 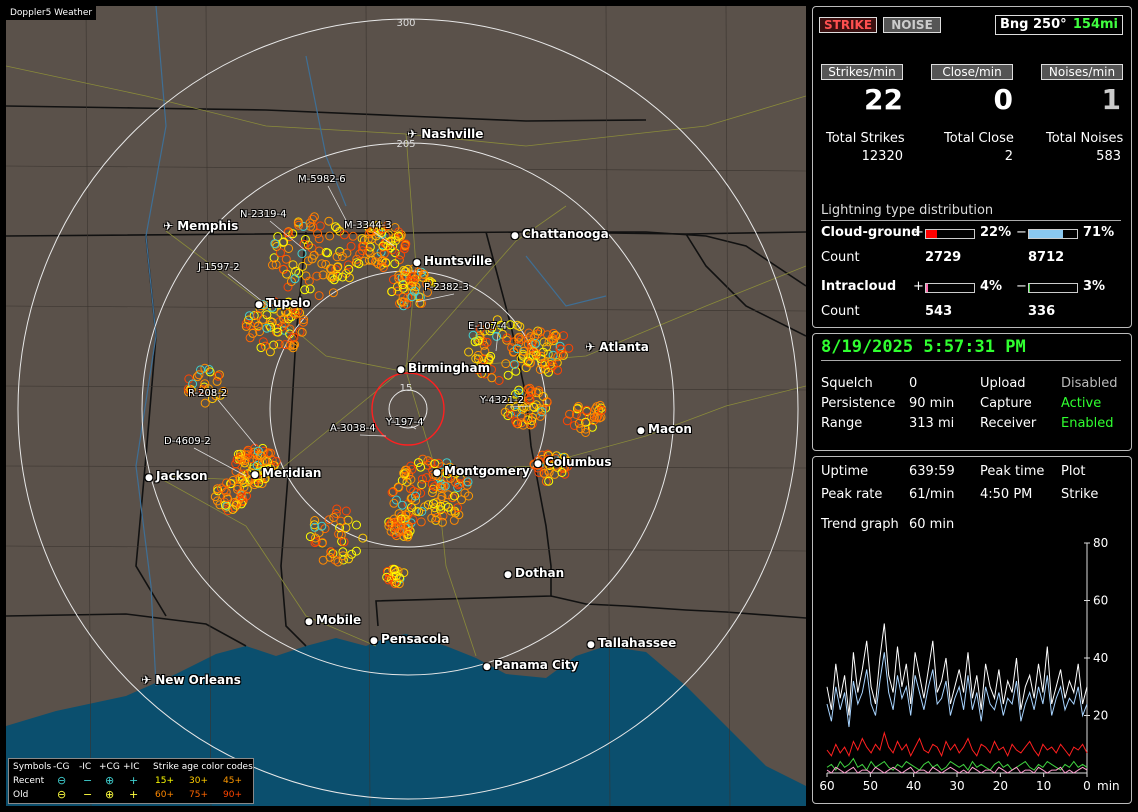 I want to click on total-close: 2, so click(x=1008, y=156).